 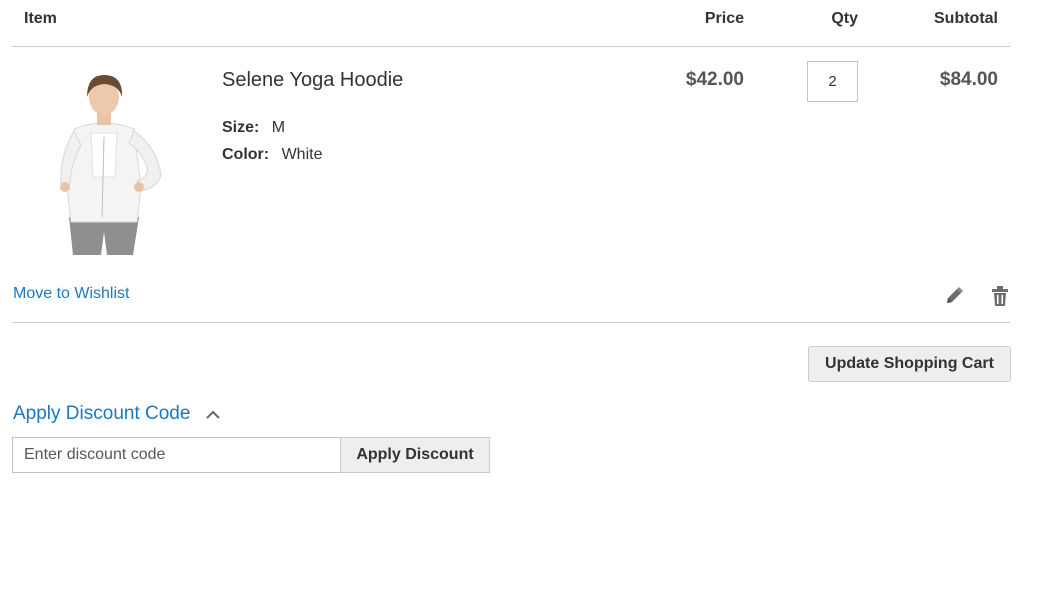 I want to click on header-qty: Qty, so click(x=844, y=18).